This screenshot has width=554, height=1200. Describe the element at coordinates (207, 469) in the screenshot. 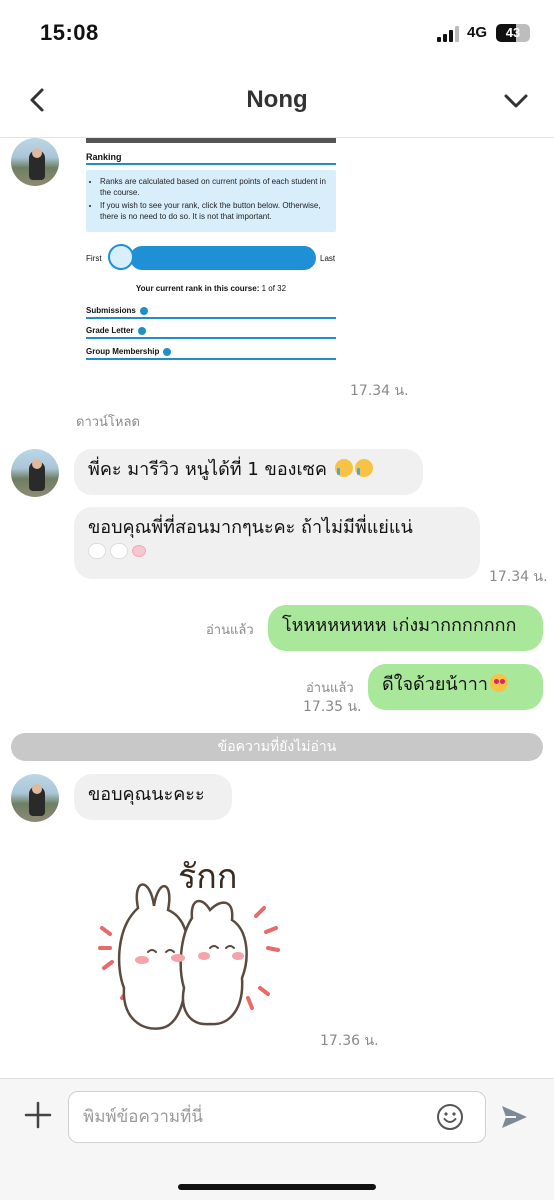

I see `message-text: พี่คะ มารีวิว หนูได้ที่ 1 ของเซค` at that location.